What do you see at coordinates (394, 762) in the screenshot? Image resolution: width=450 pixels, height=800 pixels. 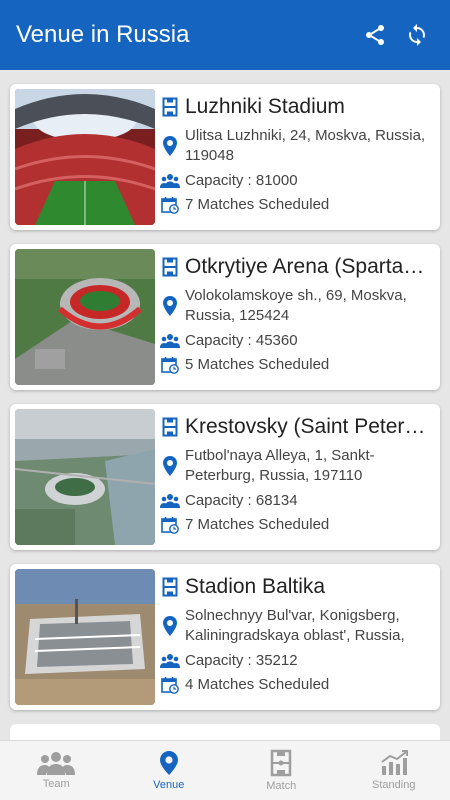 I see `bar-chart-icon` at bounding box center [394, 762].